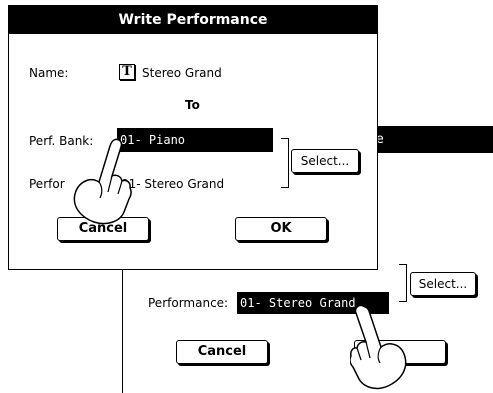  What do you see at coordinates (61, 141) in the screenshot?
I see `perf-bank-label: Perf. Bank:` at bounding box center [61, 141].